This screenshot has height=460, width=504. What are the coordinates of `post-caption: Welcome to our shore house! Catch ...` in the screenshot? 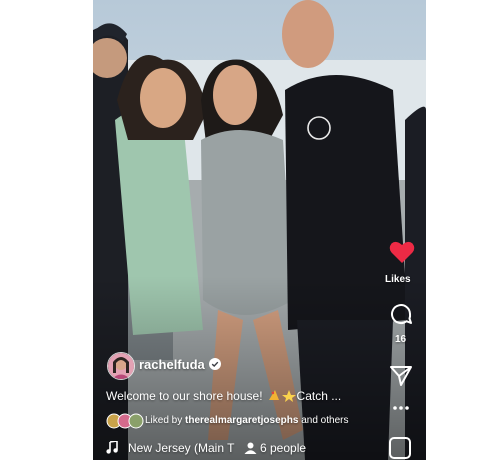 It's located at (223, 396).